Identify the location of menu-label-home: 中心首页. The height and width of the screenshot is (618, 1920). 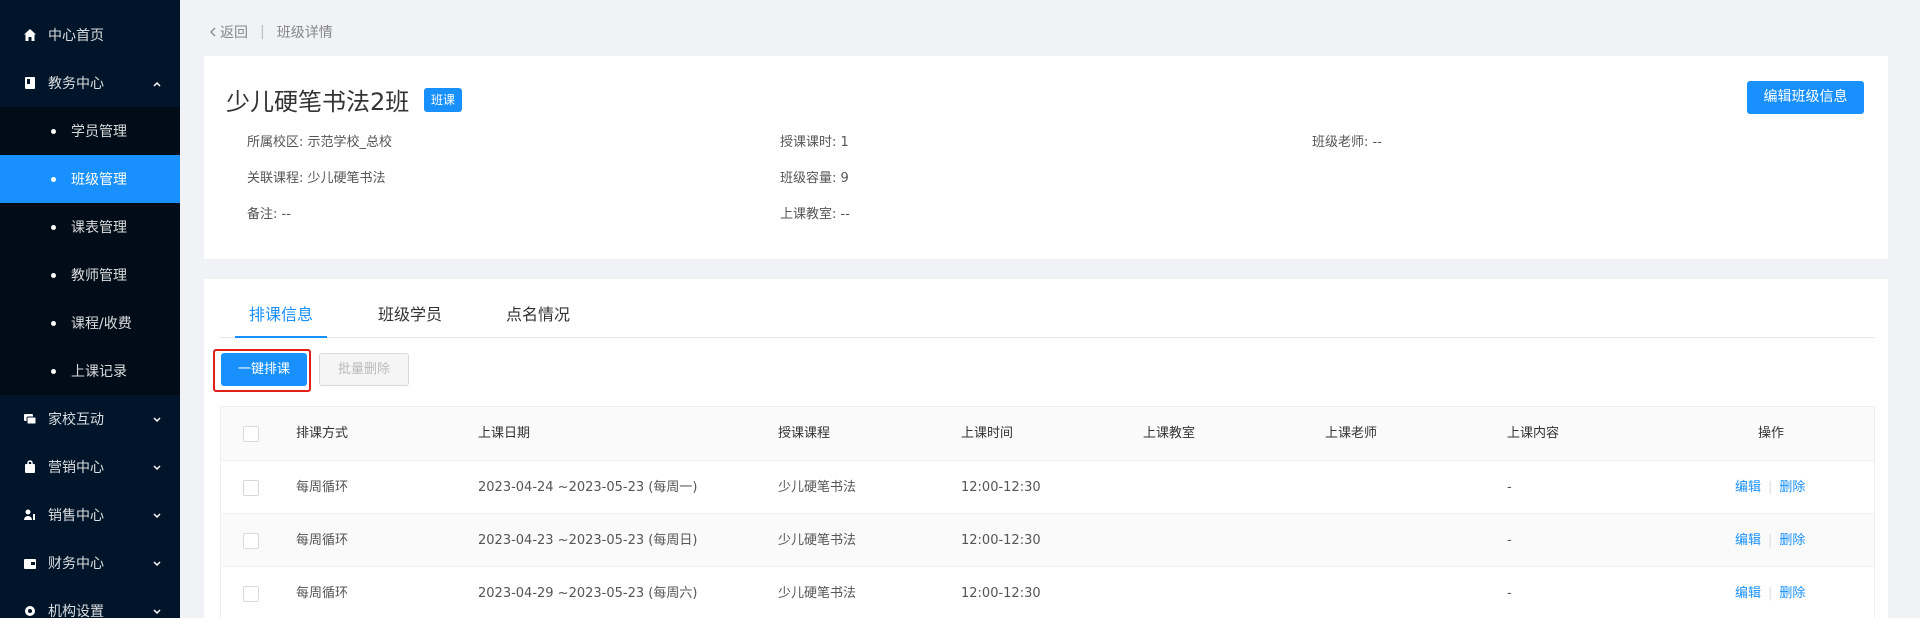
(76, 36).